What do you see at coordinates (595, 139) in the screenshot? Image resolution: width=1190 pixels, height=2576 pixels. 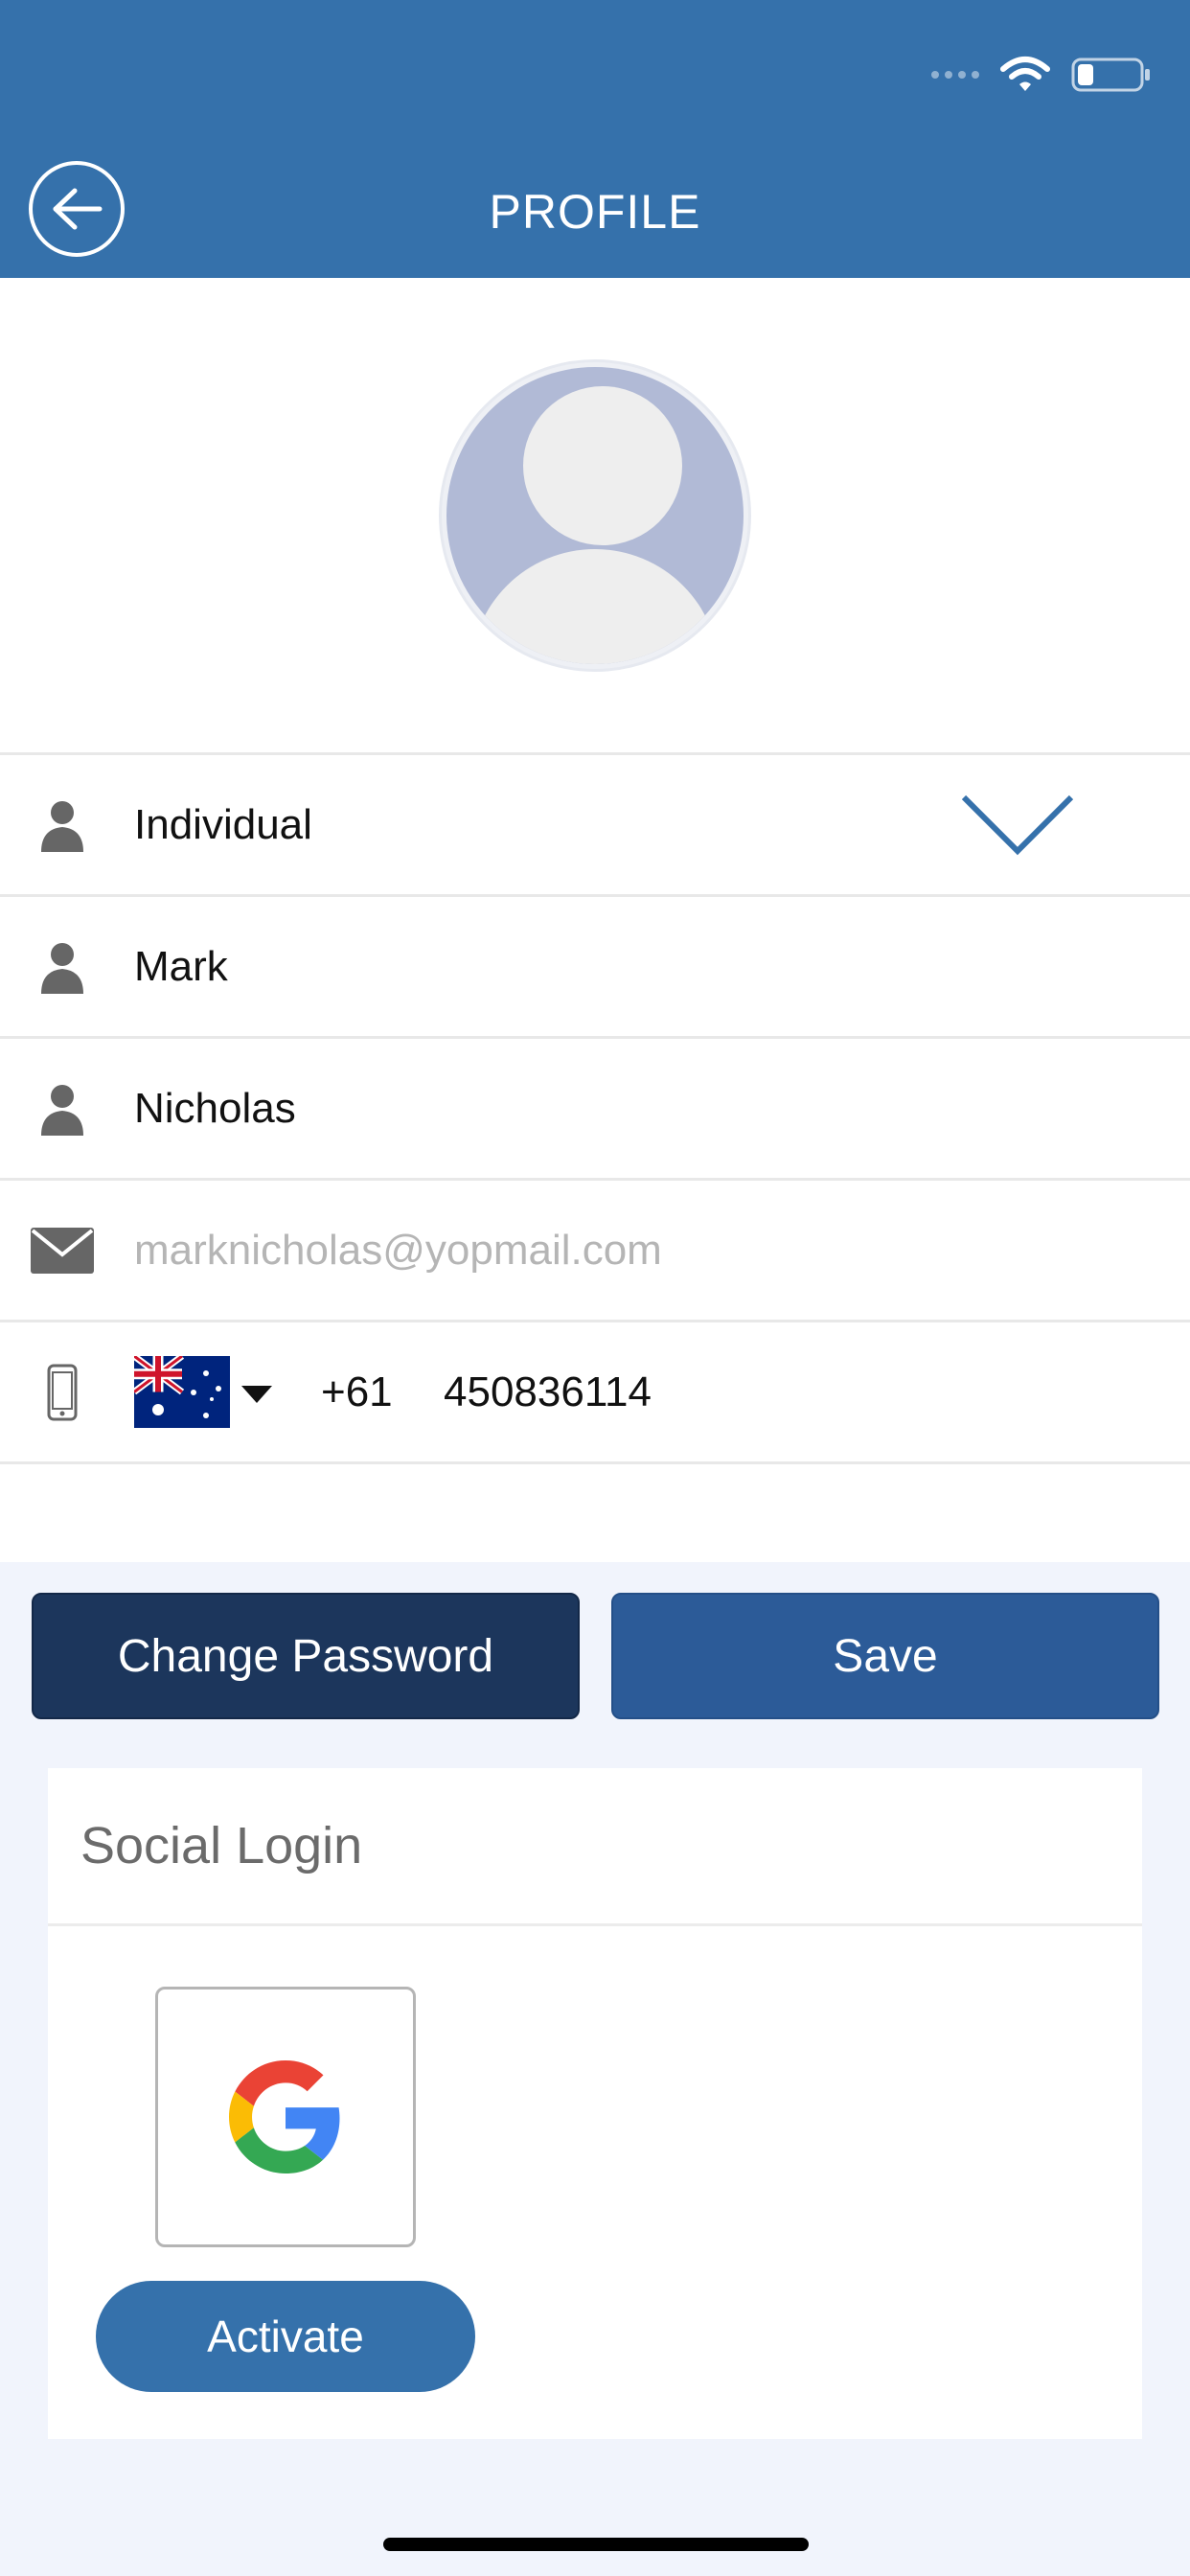 I see `app-header: PROFILE` at bounding box center [595, 139].